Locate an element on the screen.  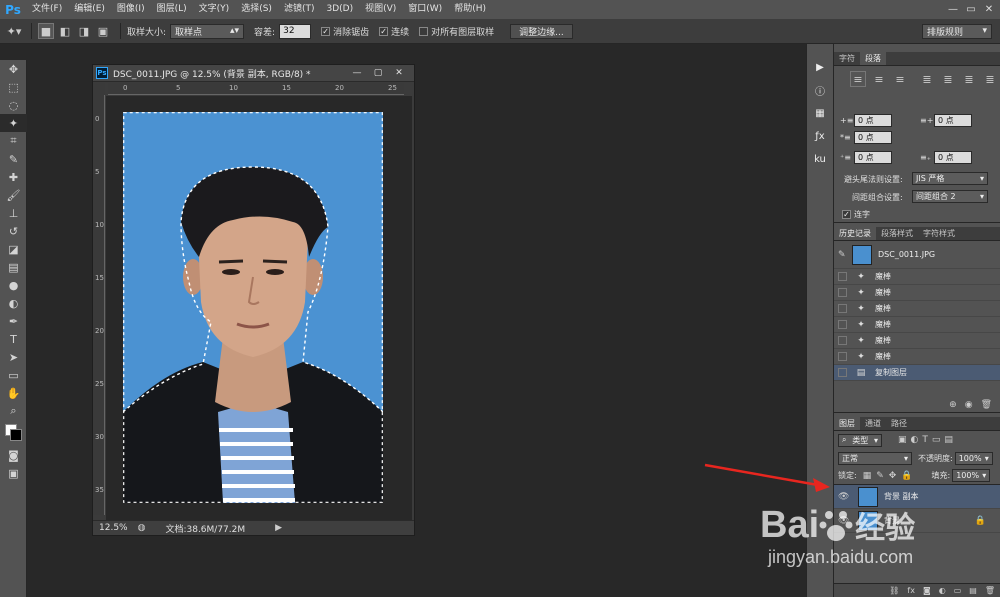
eye-icon: 👁 is located at coordinates (844, 497).